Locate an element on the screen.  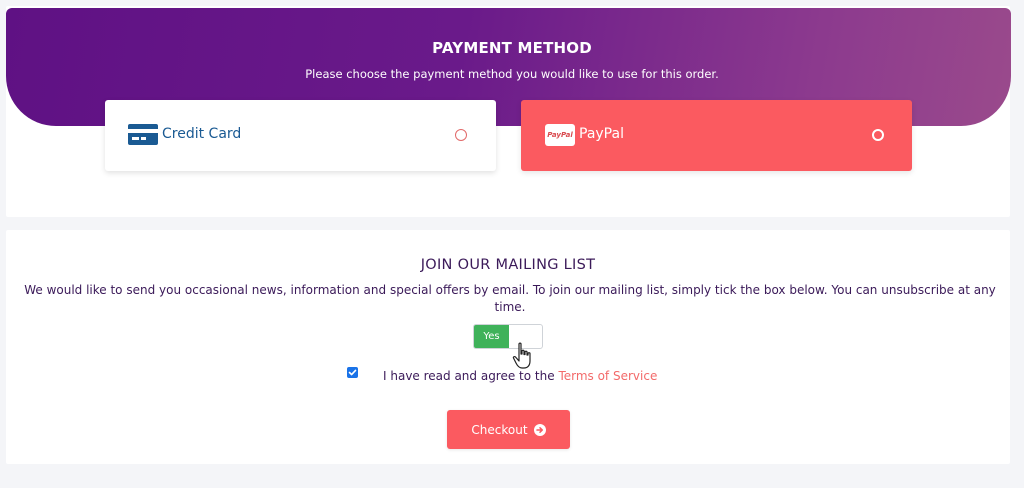
payment-option-paypal: PayPal PayPal is located at coordinates (716, 135).